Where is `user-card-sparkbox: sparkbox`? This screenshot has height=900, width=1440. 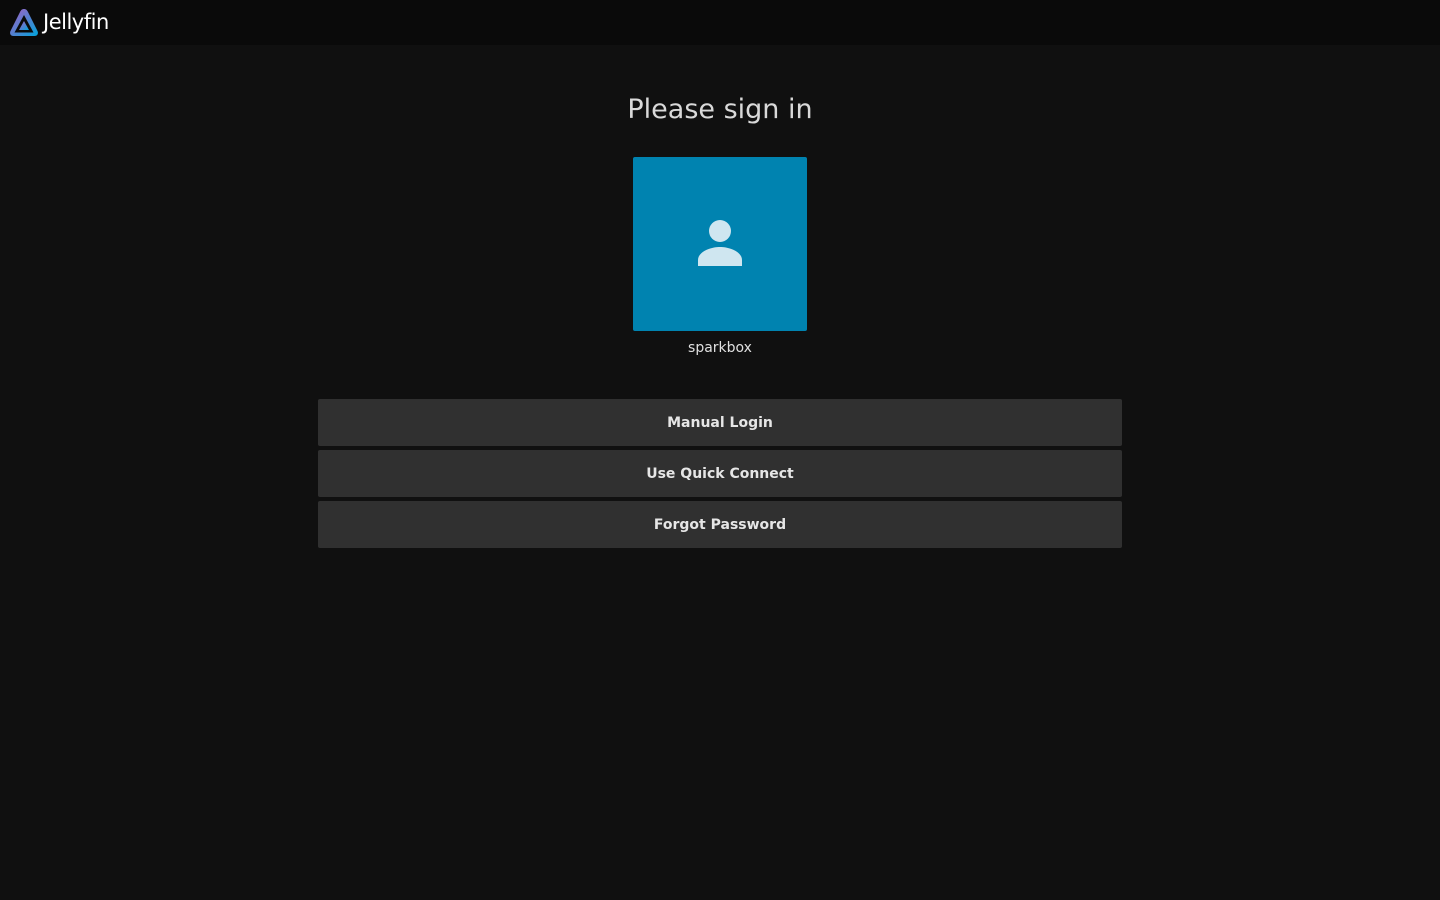
user-card-sparkbox: sparkbox is located at coordinates (720, 256).